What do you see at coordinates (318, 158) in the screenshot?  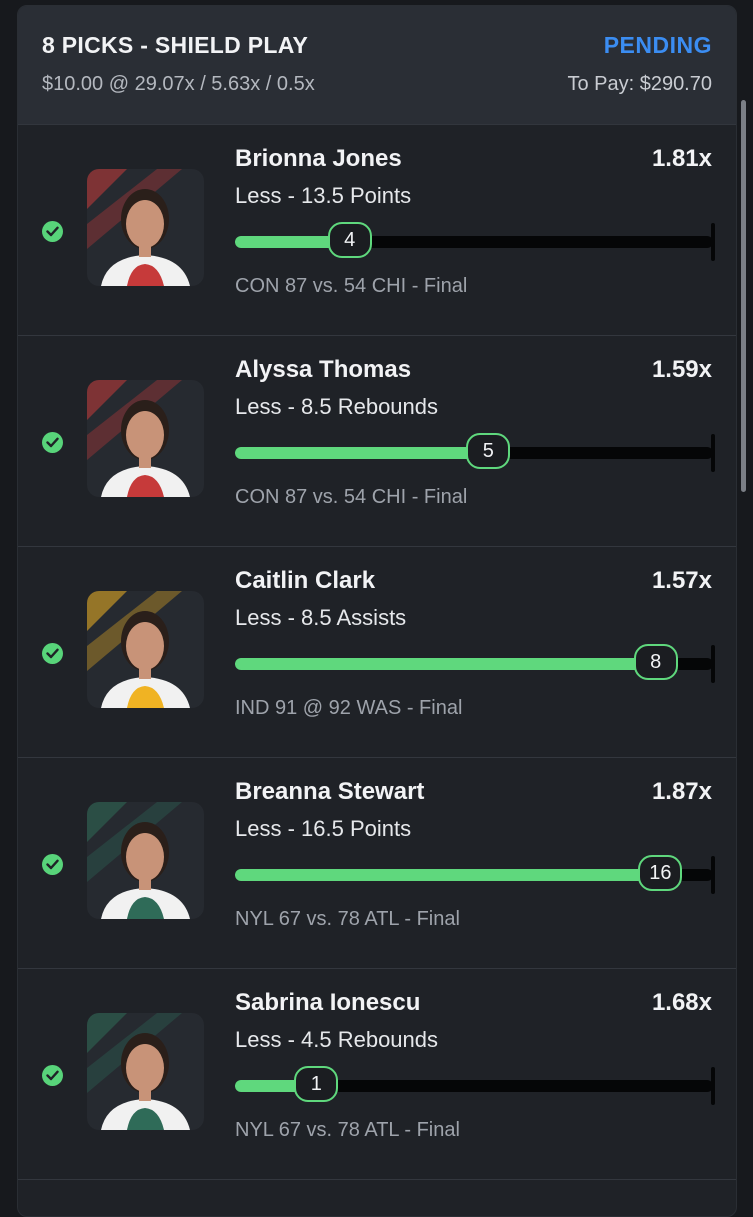 I see `player-name: Brionna Jones` at bounding box center [318, 158].